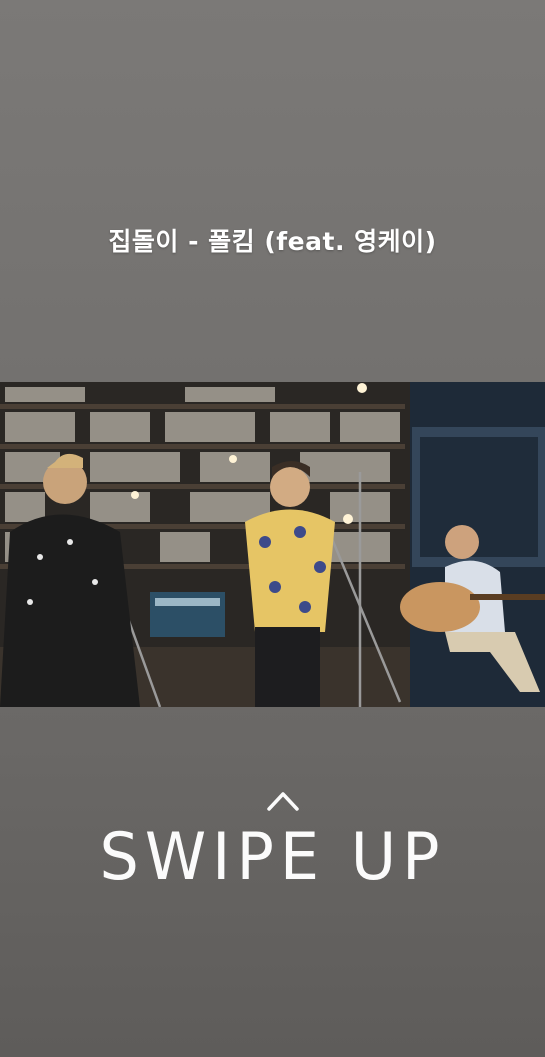  What do you see at coordinates (272, 856) in the screenshot?
I see `swipe-up-label: SWIPE UP` at bounding box center [272, 856].